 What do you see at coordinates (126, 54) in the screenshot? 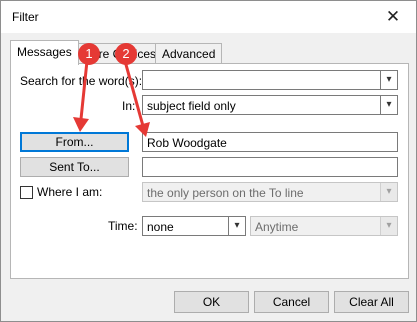
I see `callout-badge-2: 2` at bounding box center [126, 54].